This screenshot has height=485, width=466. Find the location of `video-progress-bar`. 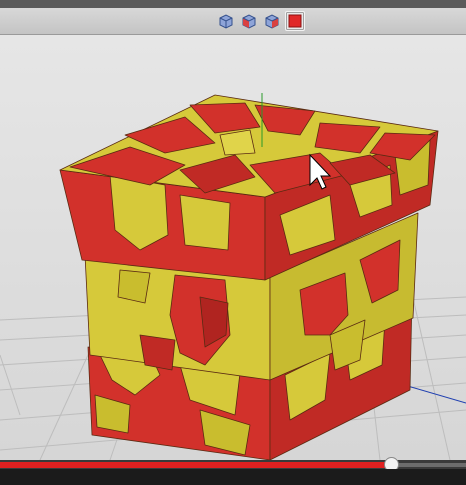

video-progress-bar is located at coordinates (233, 464).